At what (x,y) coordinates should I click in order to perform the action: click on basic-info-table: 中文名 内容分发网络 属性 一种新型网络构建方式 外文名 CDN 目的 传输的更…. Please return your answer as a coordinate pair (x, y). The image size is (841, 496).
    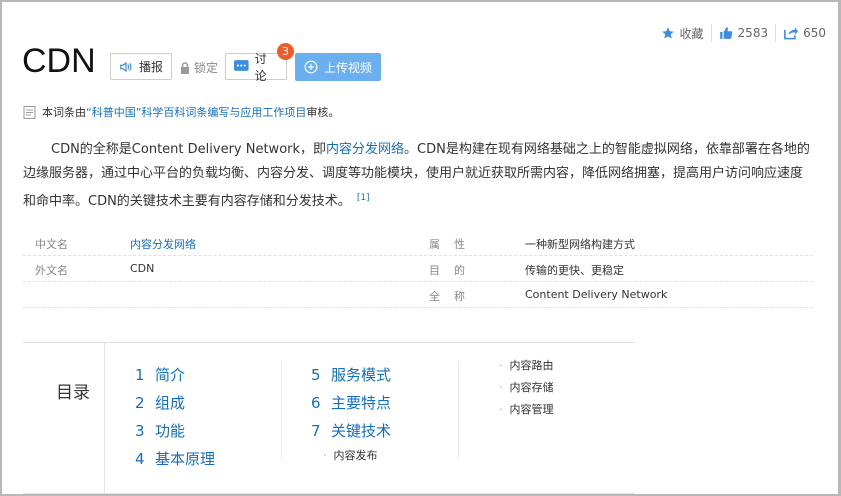
    Looking at the image, I should click on (418, 269).